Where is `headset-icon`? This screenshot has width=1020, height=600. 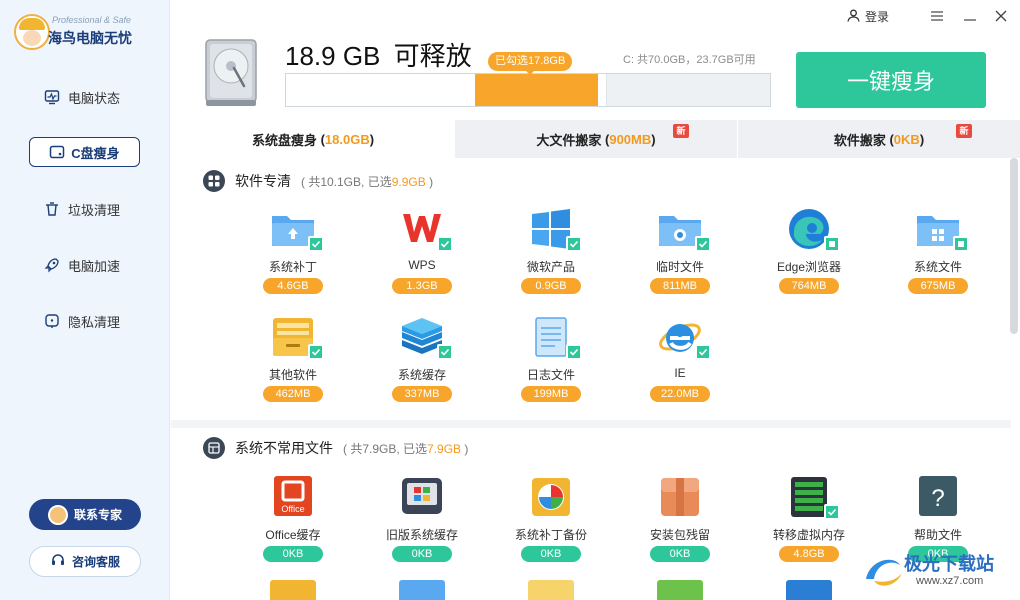 headset-icon is located at coordinates (58, 561).